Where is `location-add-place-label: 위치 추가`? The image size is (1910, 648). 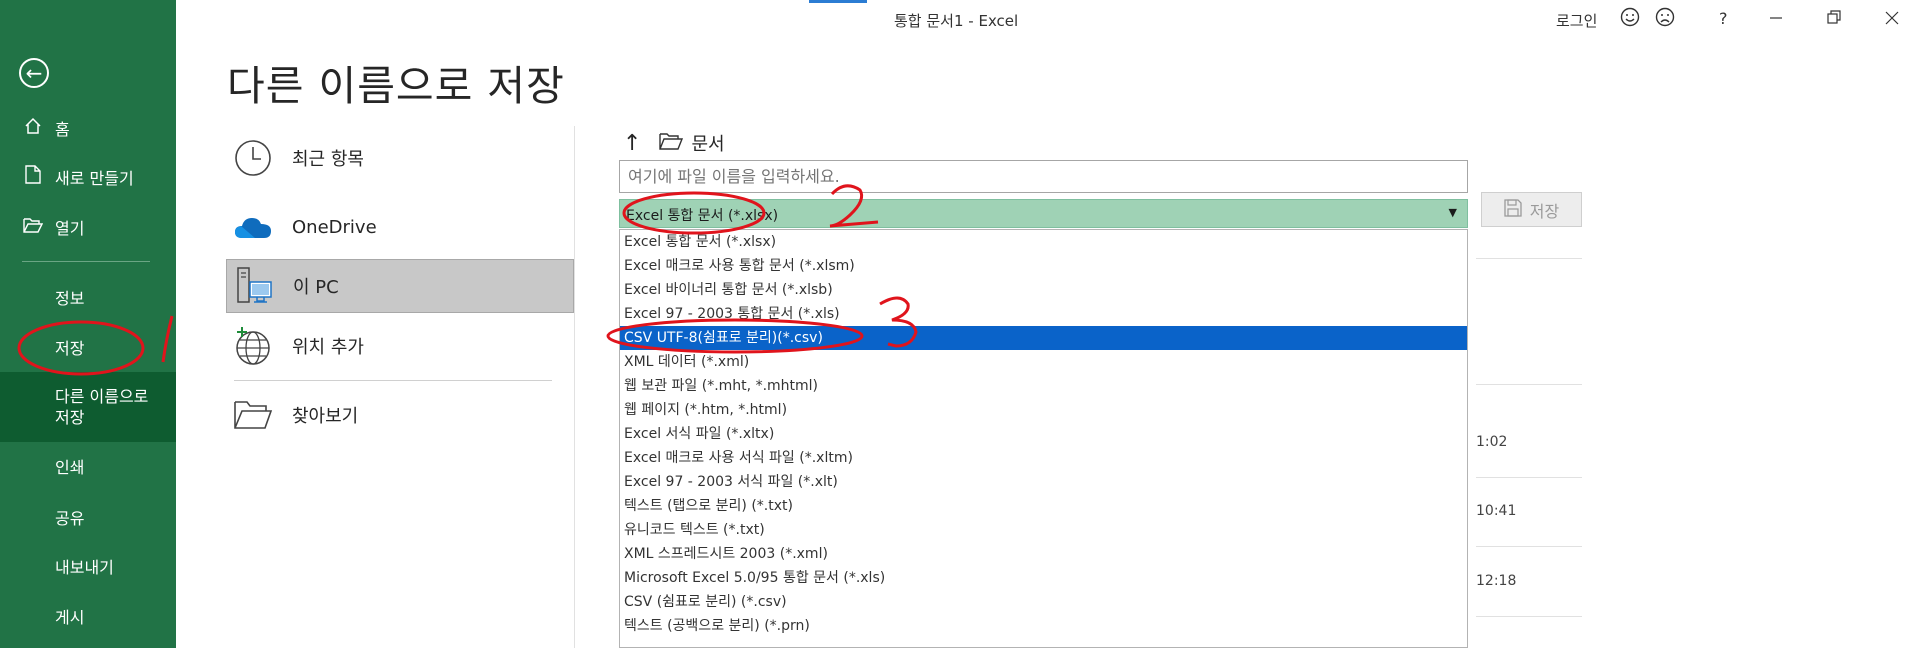
location-add-place-label: 위치 추가 is located at coordinates (328, 347).